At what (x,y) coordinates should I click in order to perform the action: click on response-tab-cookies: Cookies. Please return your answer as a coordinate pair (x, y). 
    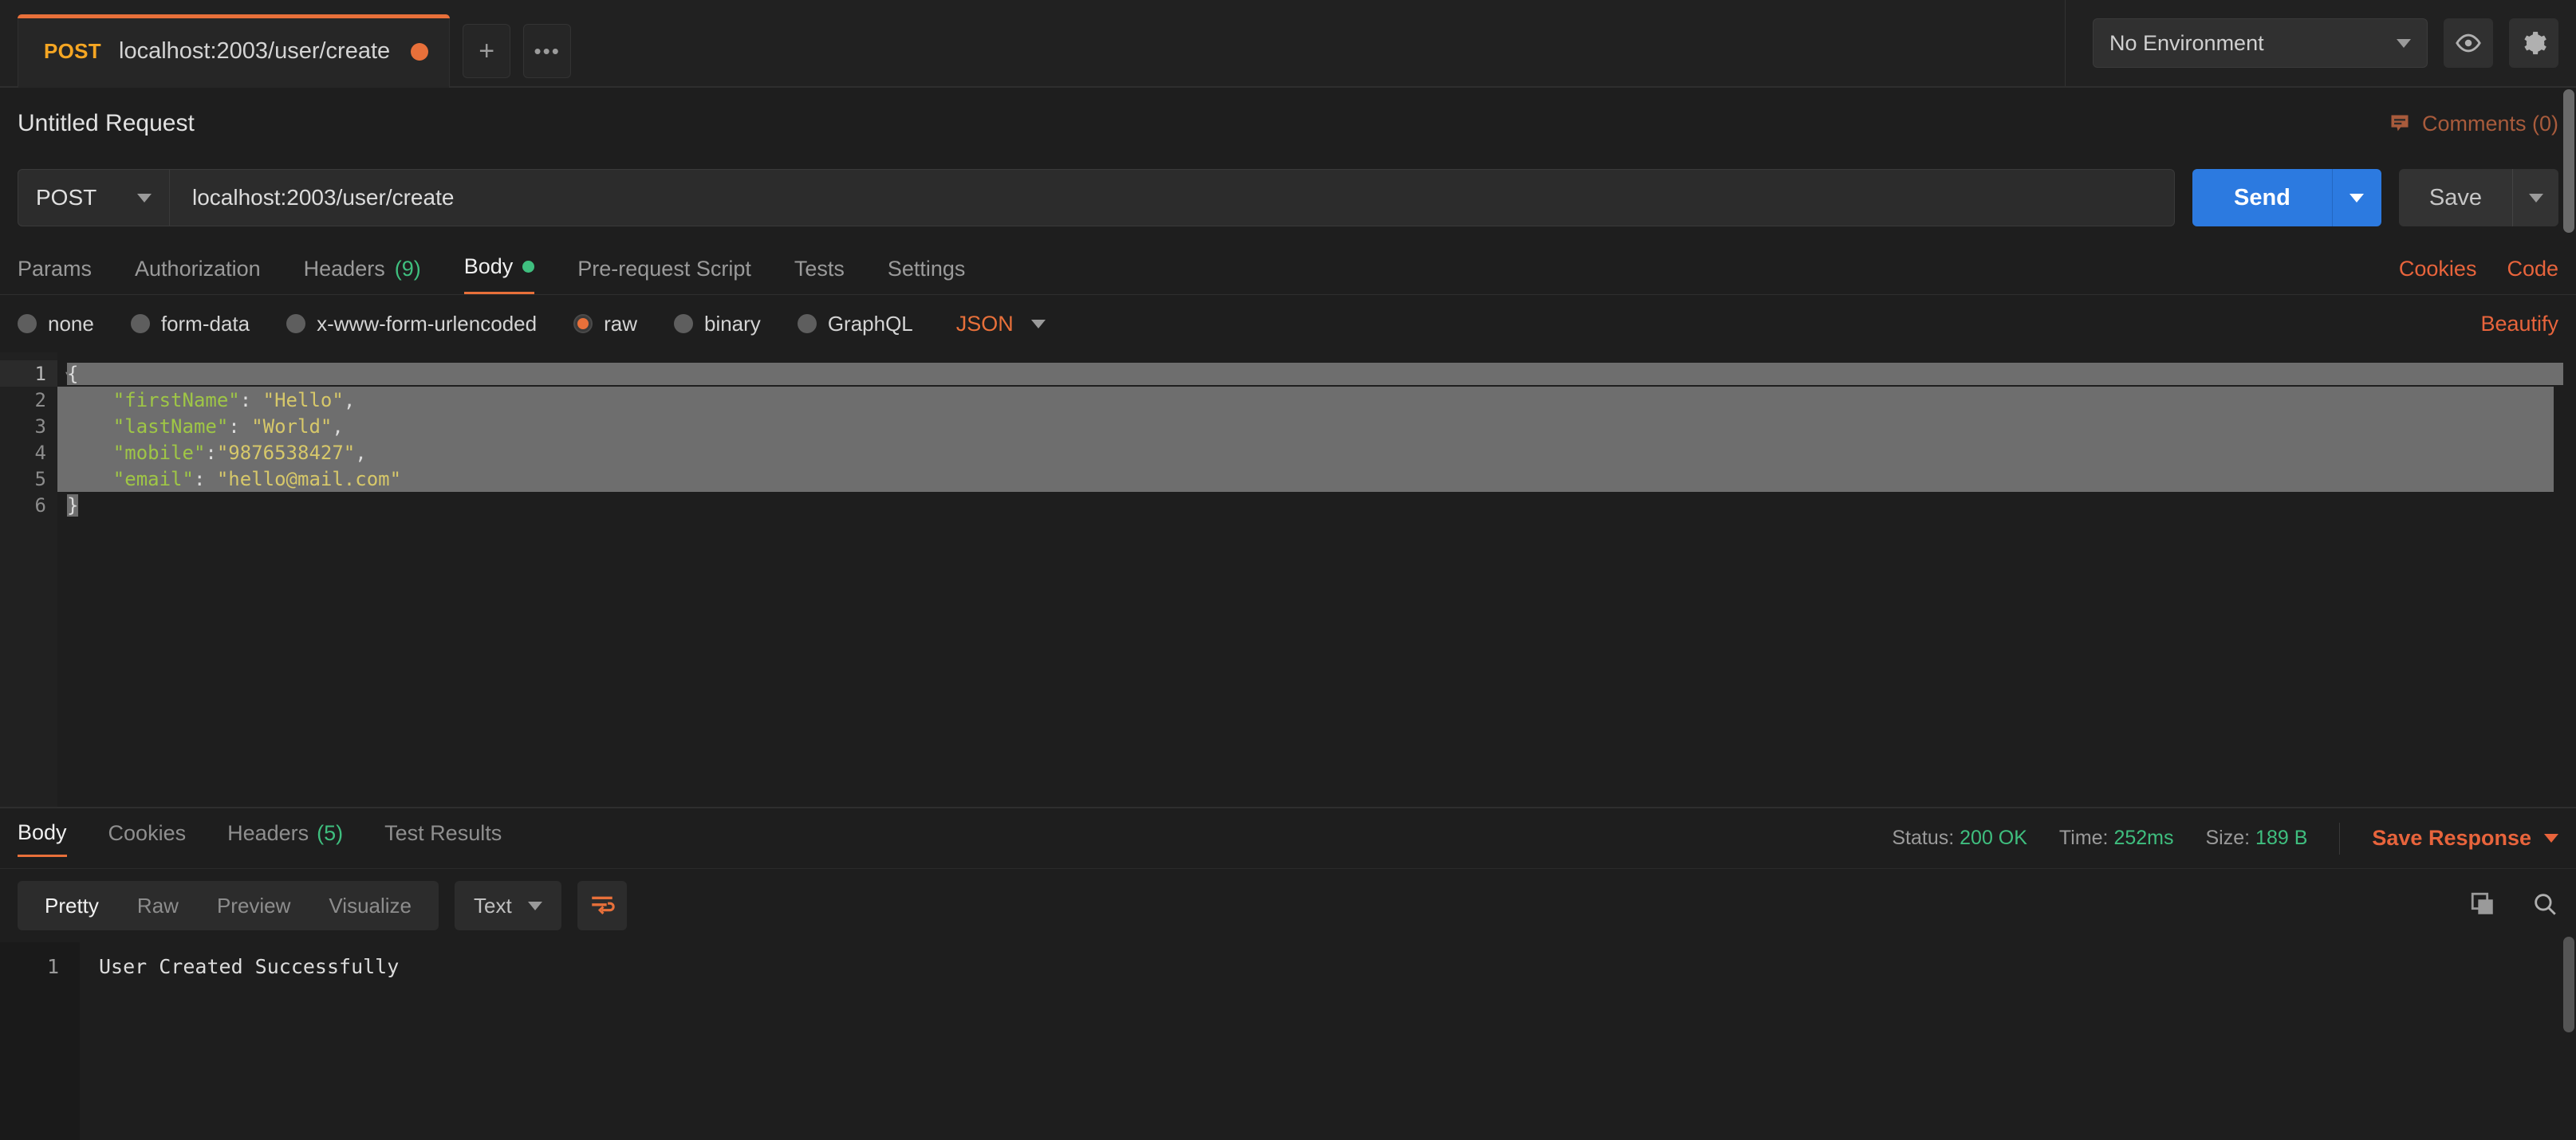
    Looking at the image, I should click on (147, 838).